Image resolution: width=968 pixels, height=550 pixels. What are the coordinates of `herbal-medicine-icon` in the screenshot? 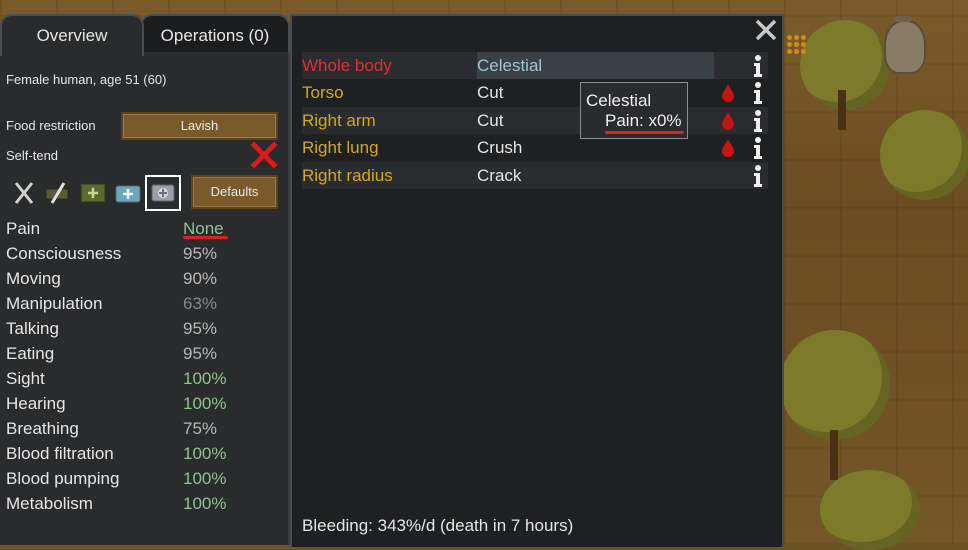 It's located at (93, 193).